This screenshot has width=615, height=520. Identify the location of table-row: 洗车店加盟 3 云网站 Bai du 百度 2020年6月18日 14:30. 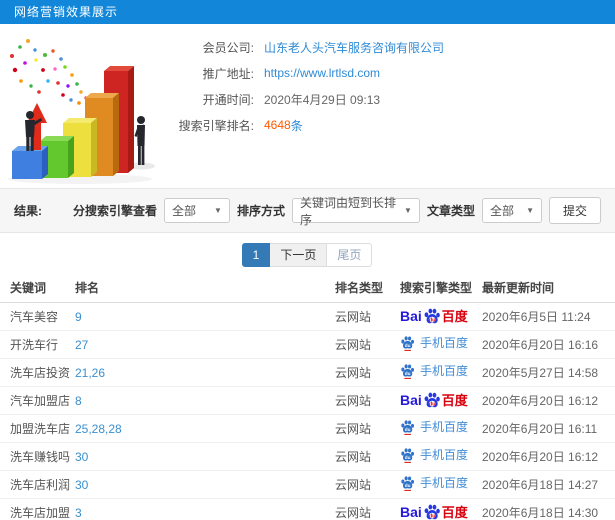
(307, 509).